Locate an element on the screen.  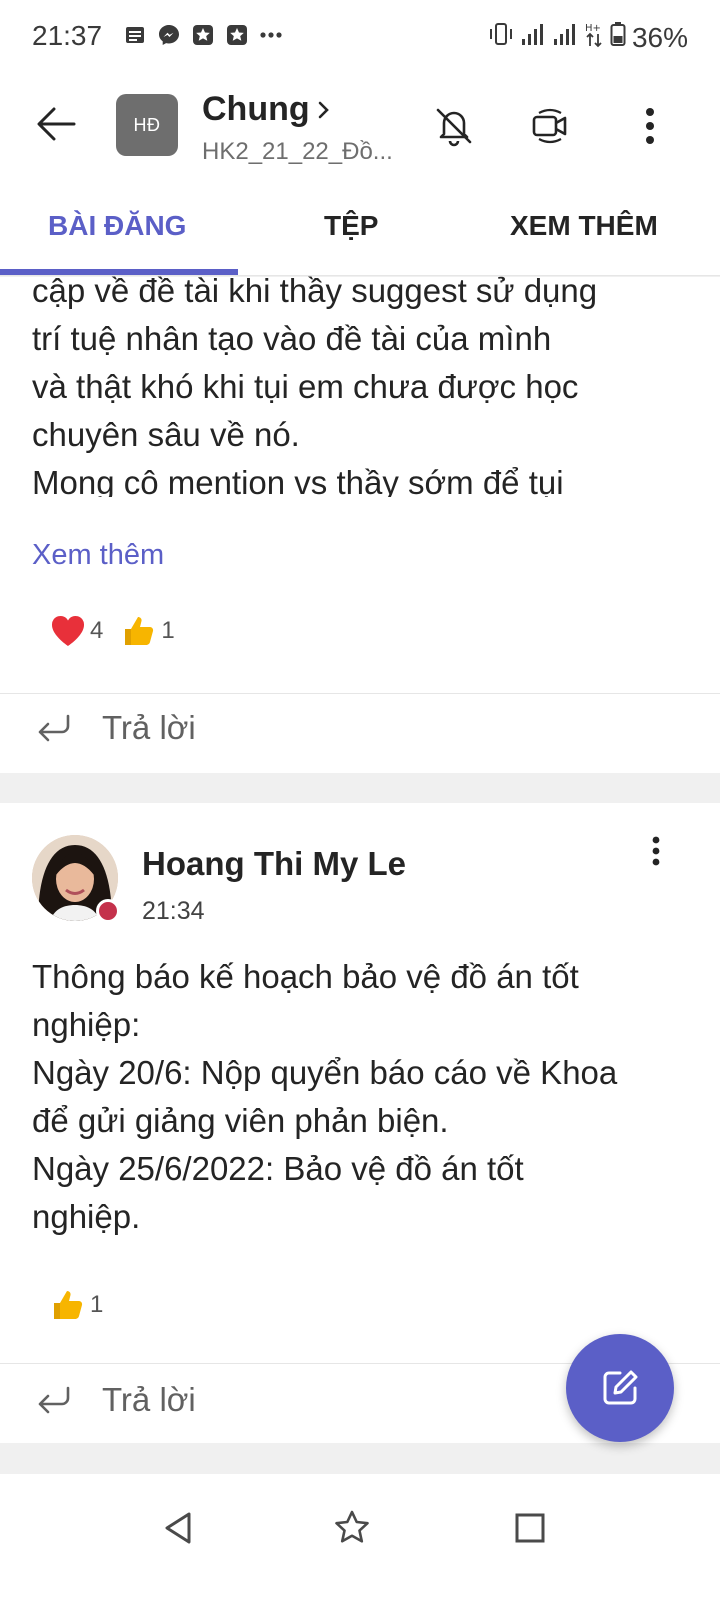
arrow-left-icon is located at coordinates (56, 124).